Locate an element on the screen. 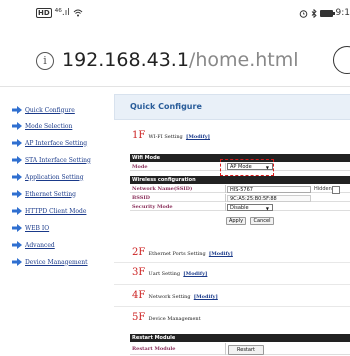  section-label: Uart Setting is located at coordinates (164, 274).